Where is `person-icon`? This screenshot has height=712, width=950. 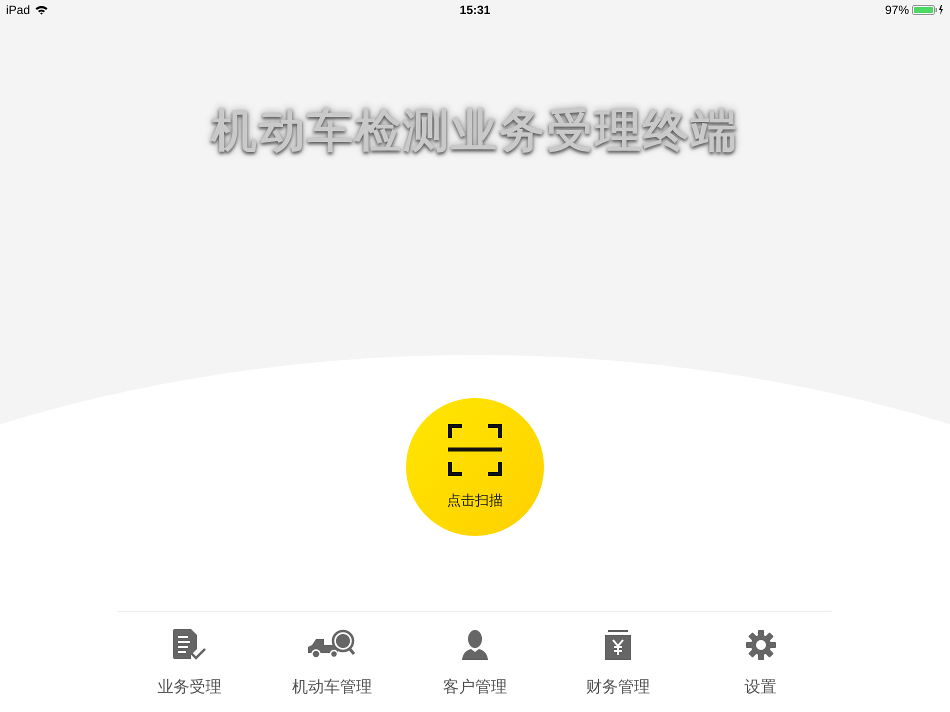
person-icon is located at coordinates (474, 645).